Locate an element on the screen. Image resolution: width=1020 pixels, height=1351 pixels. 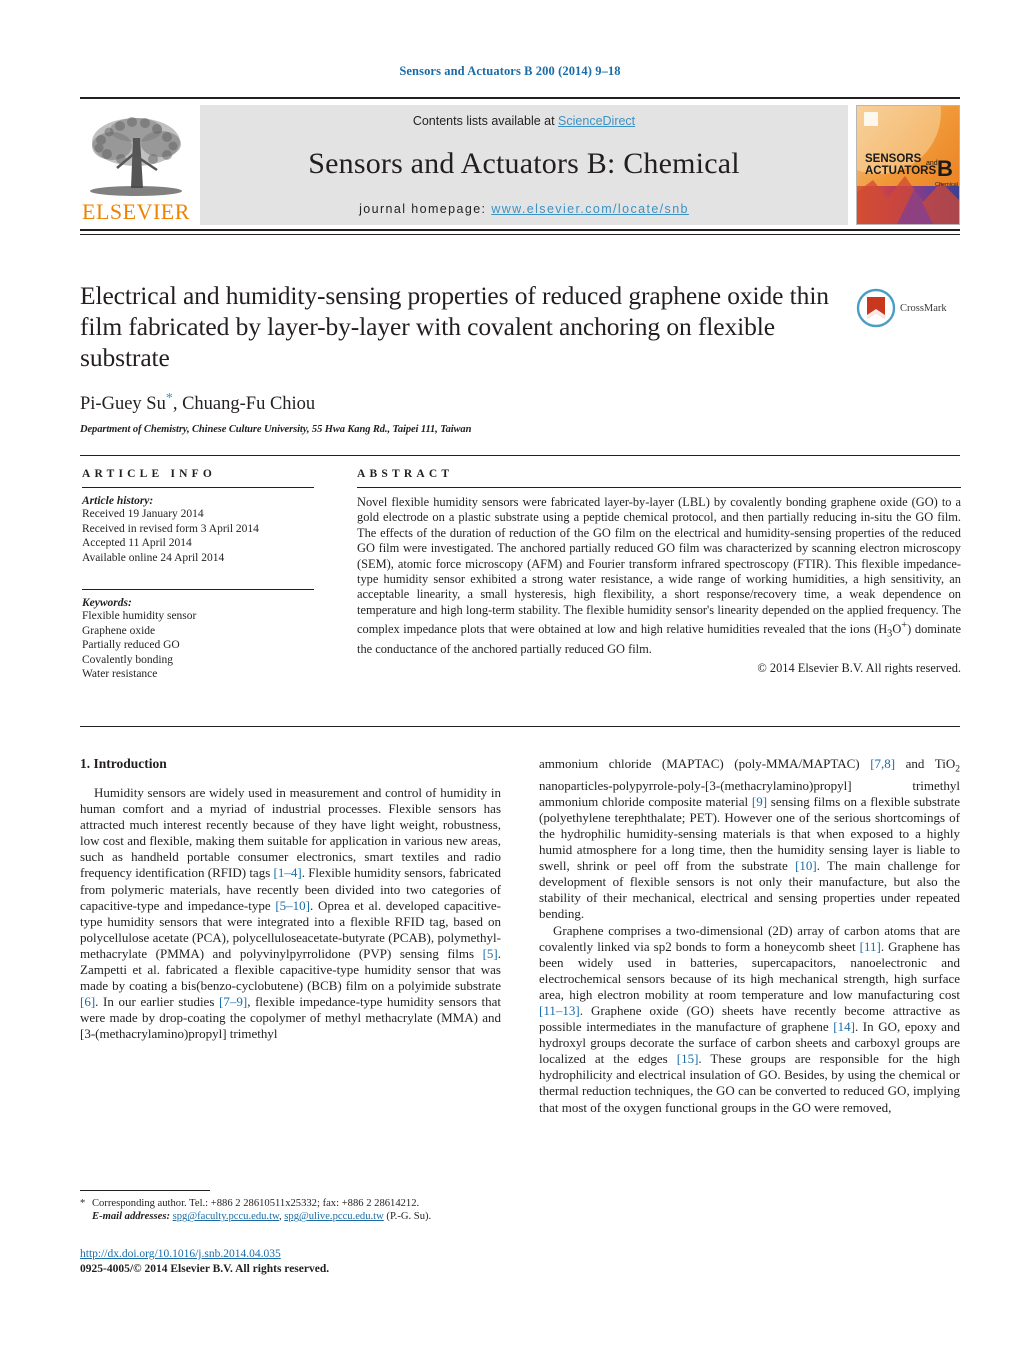
keyword-item: Flexible humidity sensor is located at coordinates (139, 616).